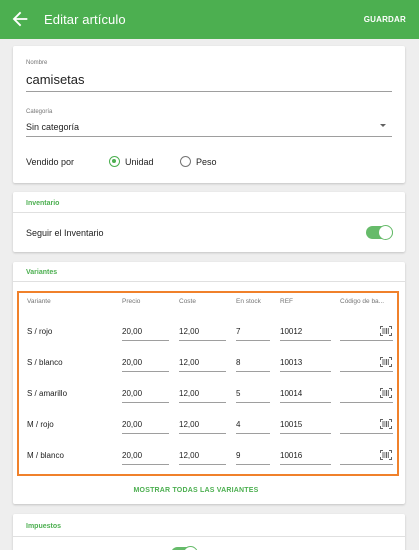 This screenshot has height=550, width=419. What do you see at coordinates (47, 393) in the screenshot?
I see `variant-name: S / amarillo` at bounding box center [47, 393].